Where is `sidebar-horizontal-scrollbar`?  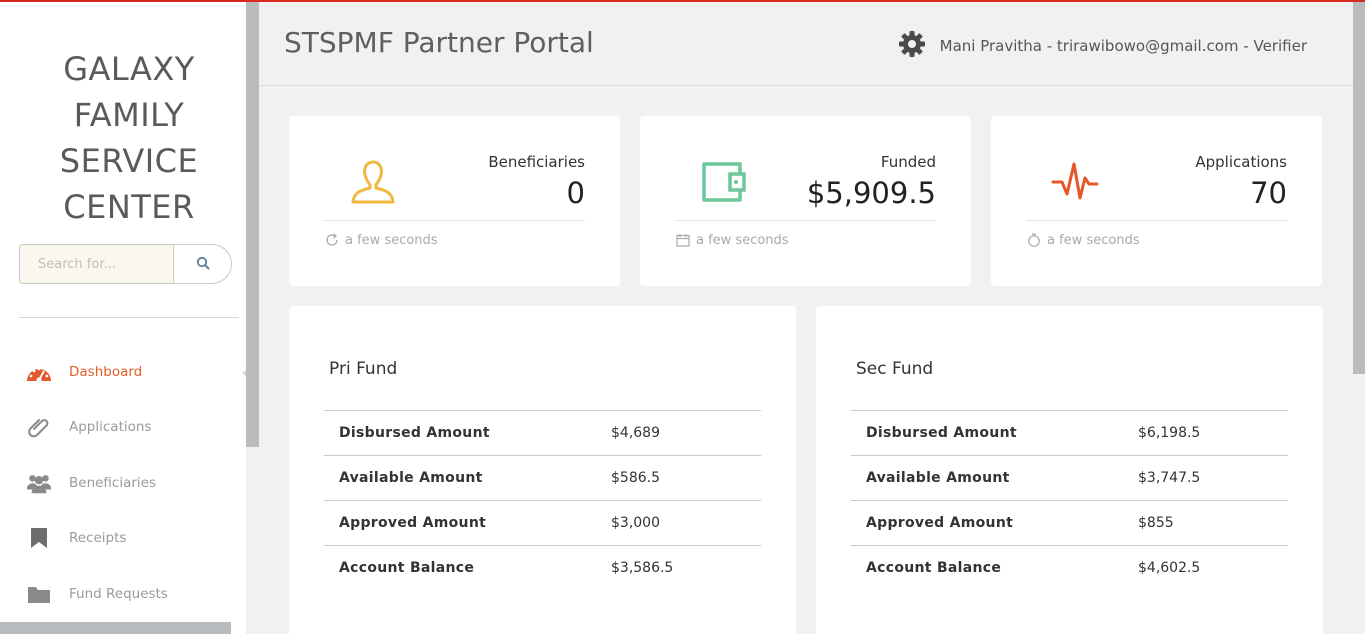
sidebar-horizontal-scrollbar is located at coordinates (115, 628).